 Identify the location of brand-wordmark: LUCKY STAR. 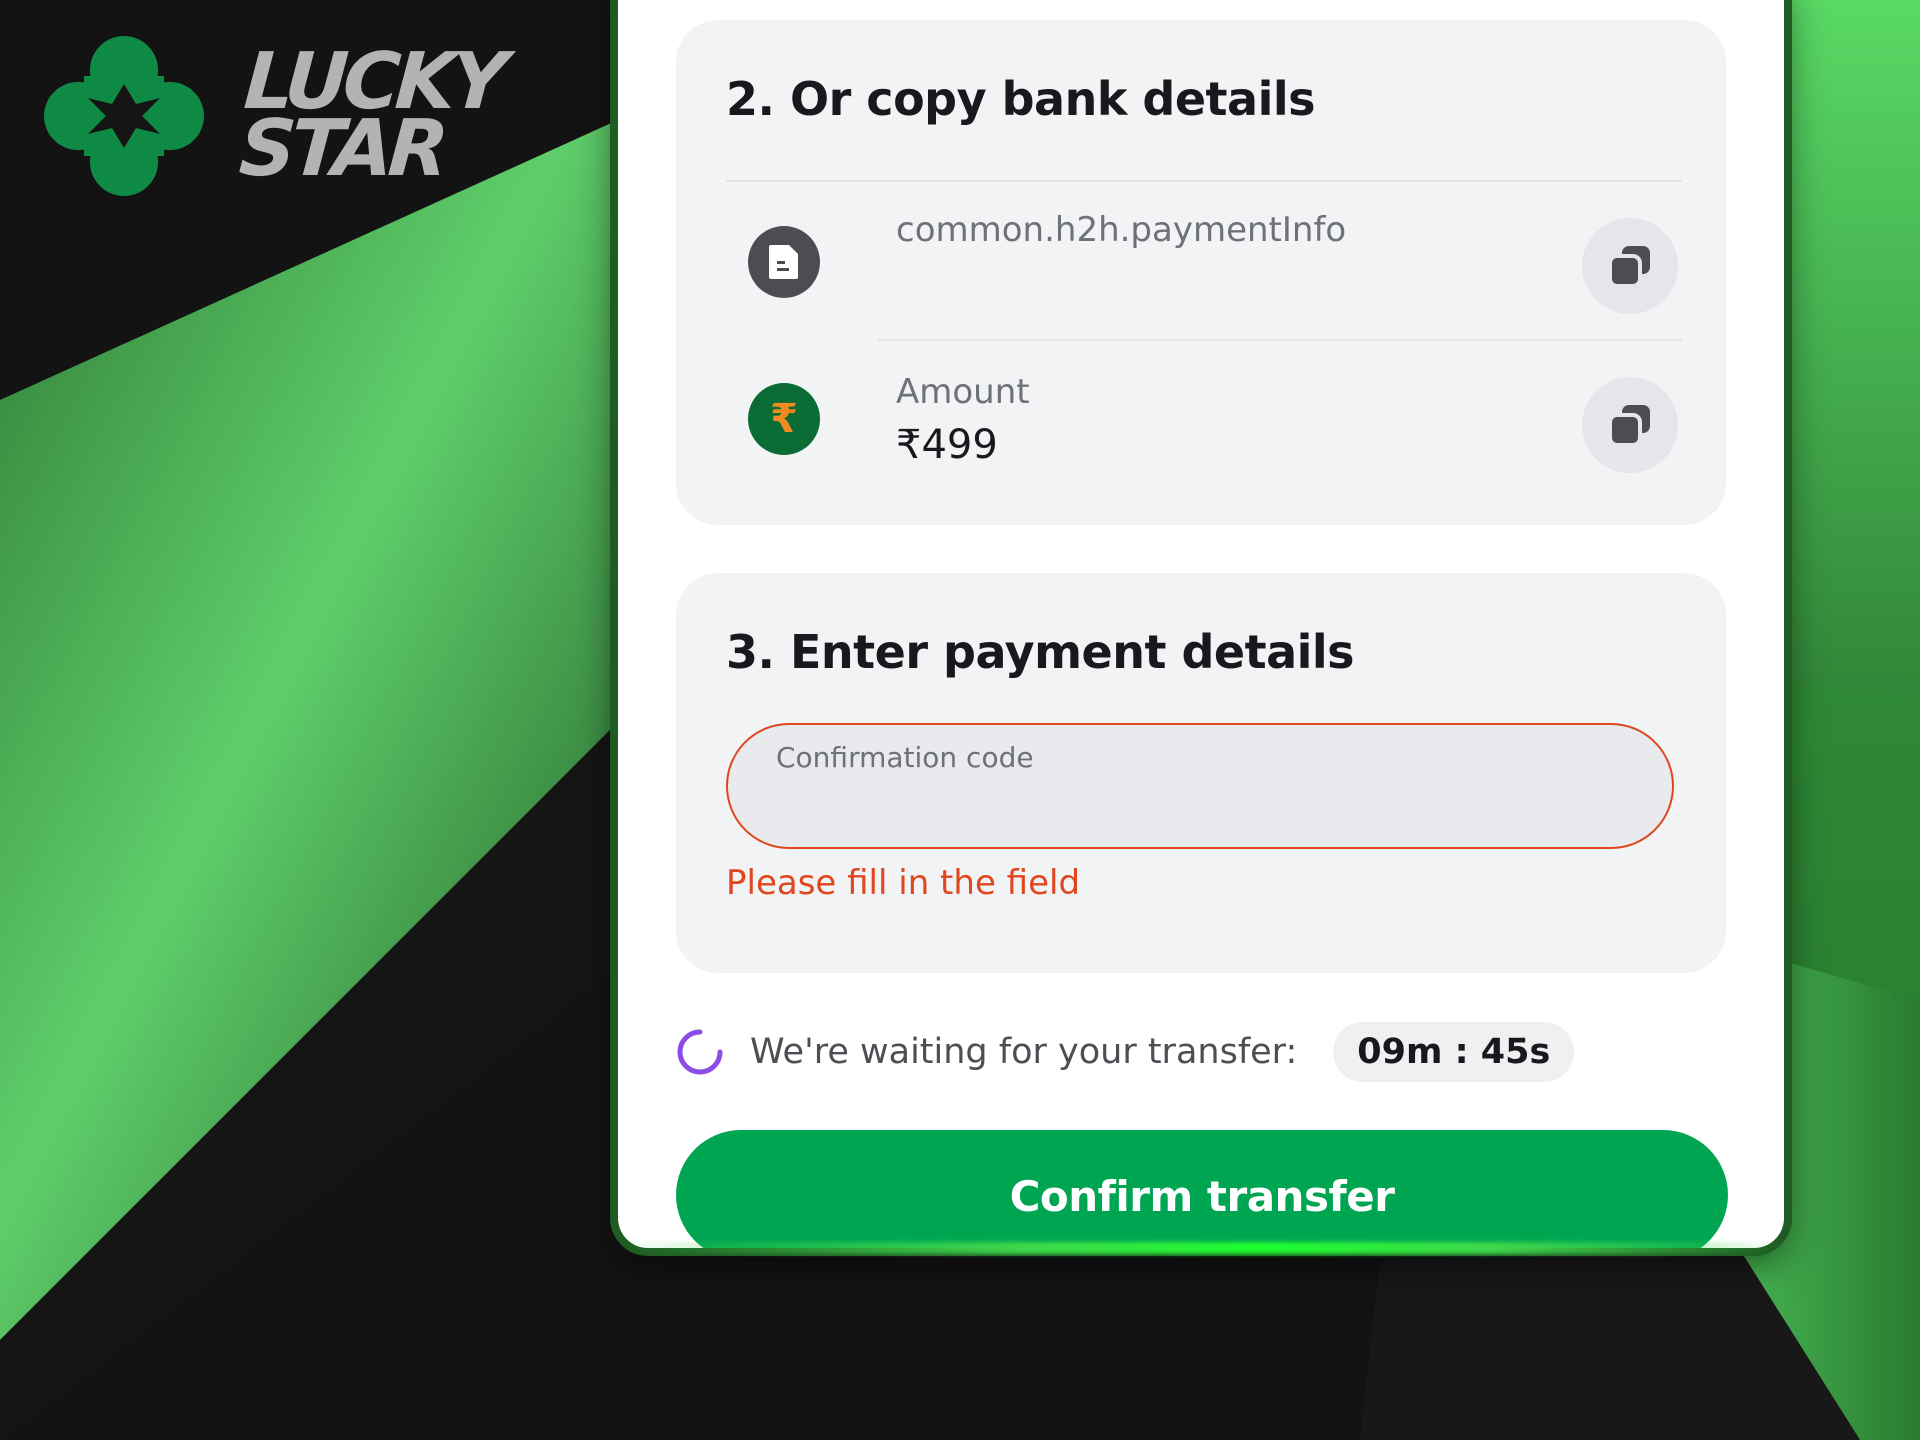
(371, 115).